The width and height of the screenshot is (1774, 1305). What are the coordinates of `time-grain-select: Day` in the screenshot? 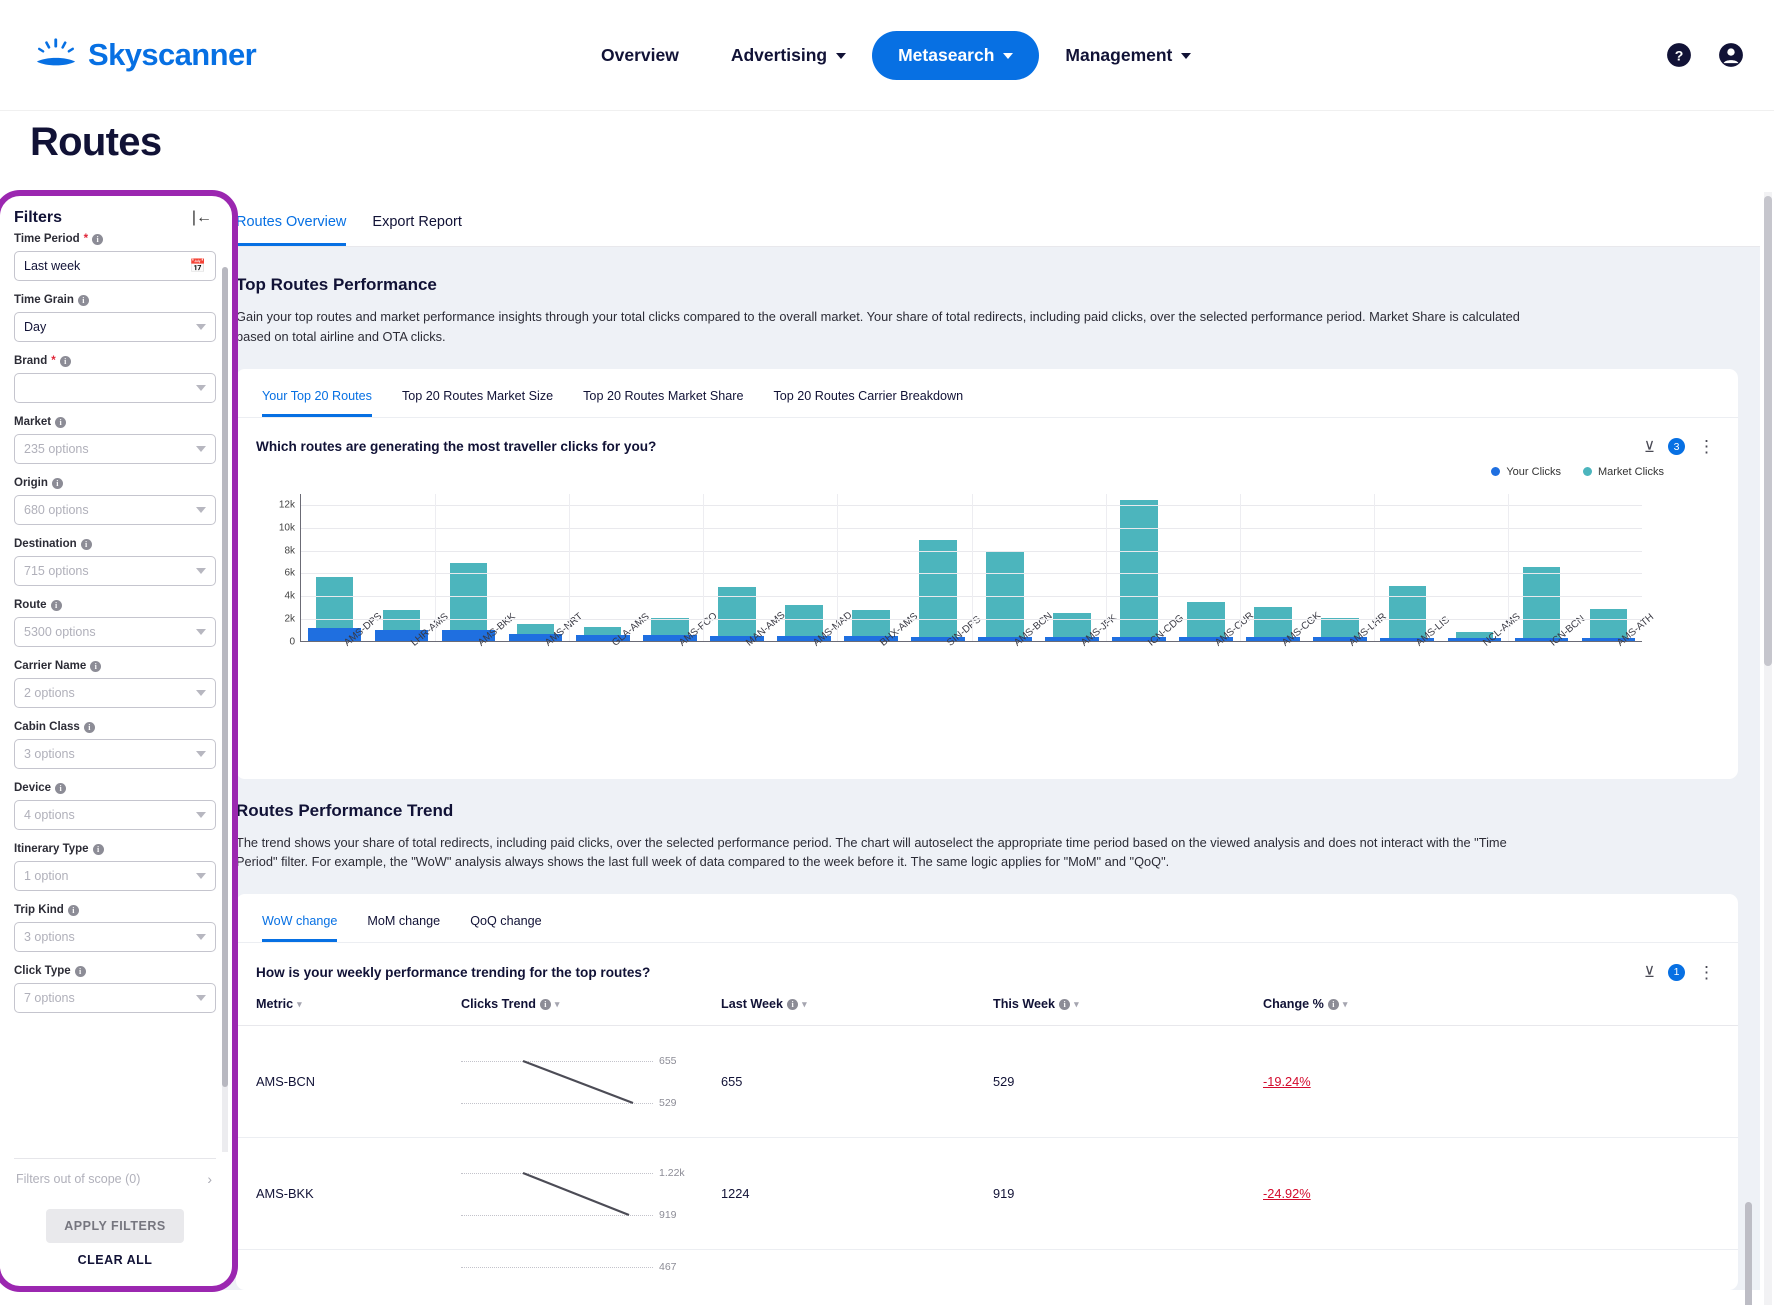 It's located at (115, 327).